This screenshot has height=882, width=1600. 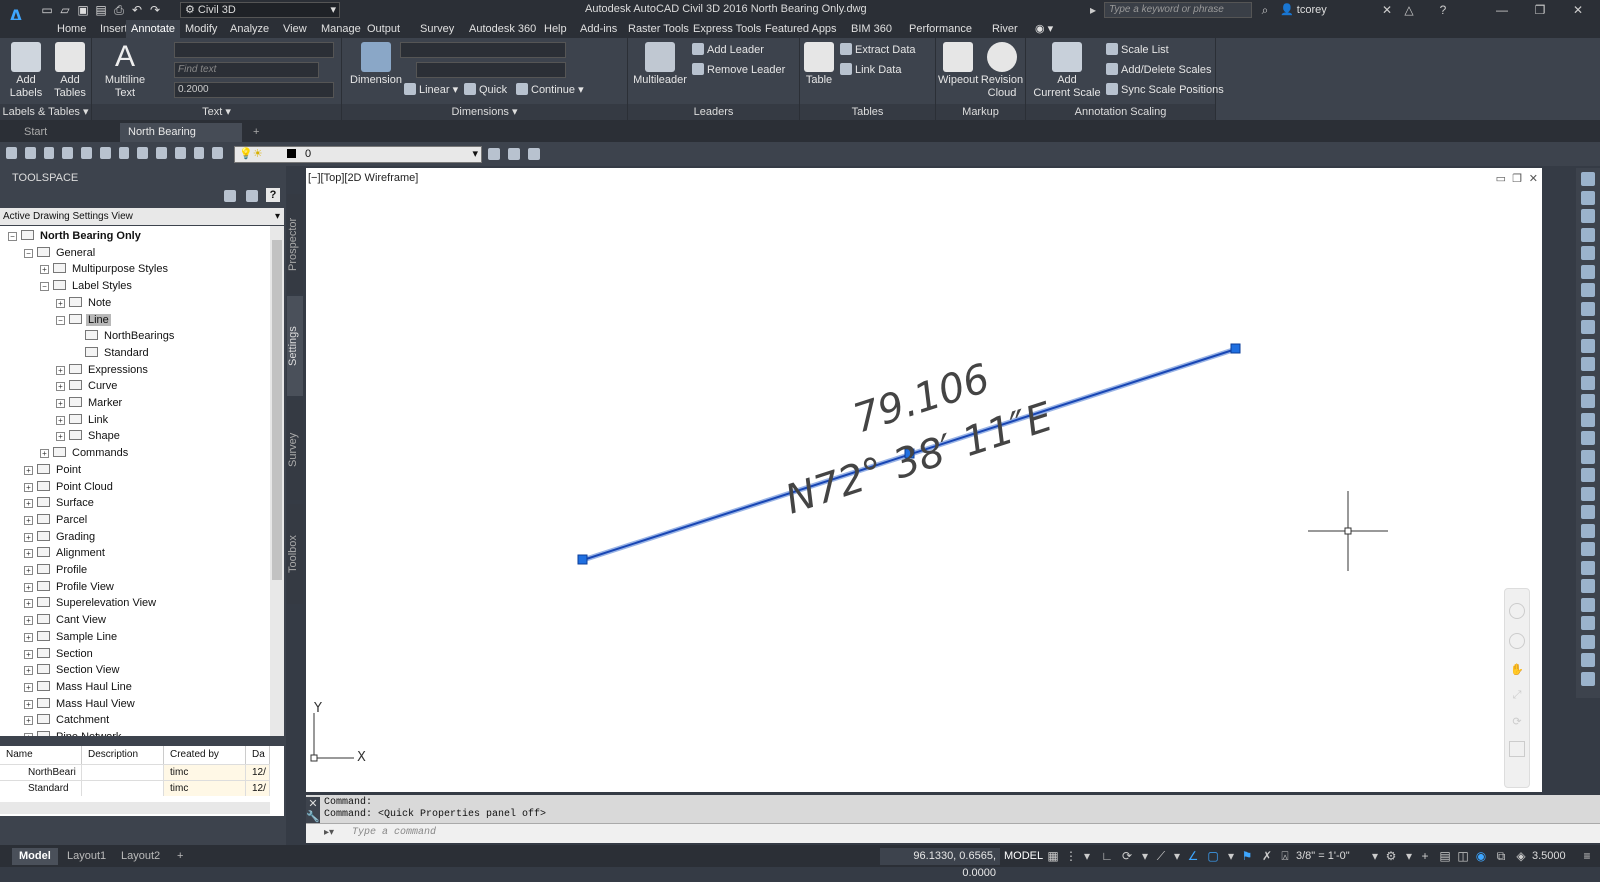 I want to click on customize-icon: ≡, so click(x=1587, y=856).